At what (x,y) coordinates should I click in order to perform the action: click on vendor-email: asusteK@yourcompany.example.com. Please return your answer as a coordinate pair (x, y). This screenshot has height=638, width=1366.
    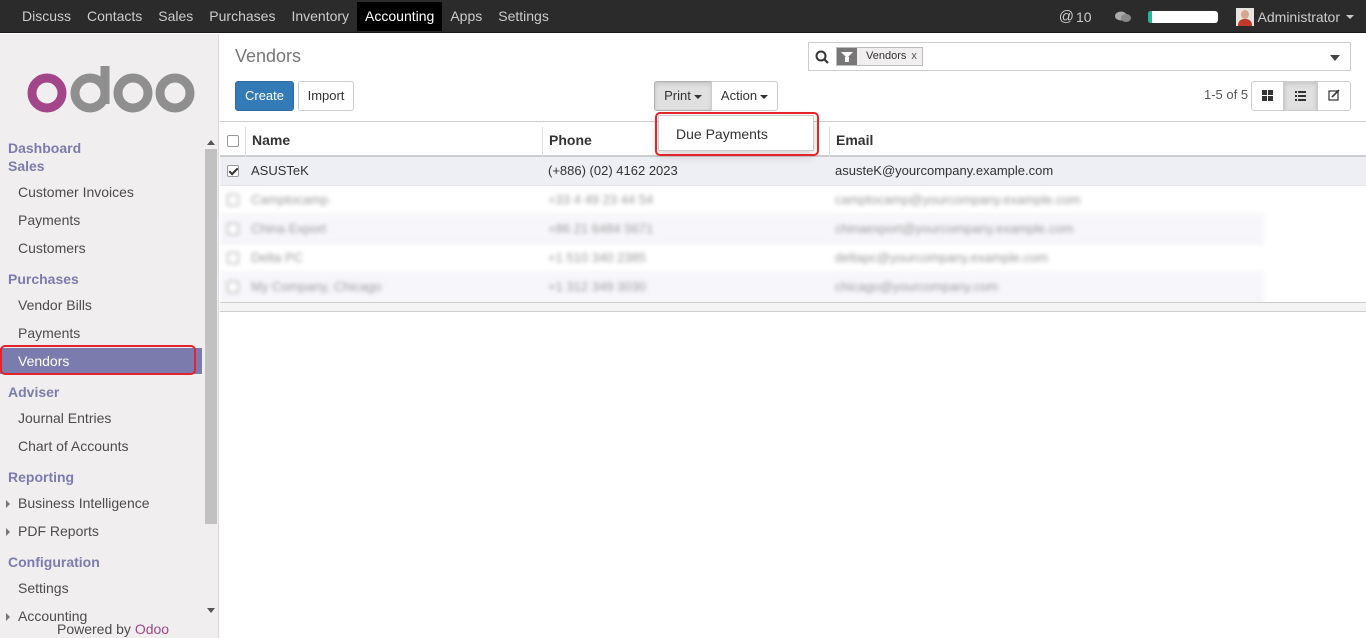
    Looking at the image, I should click on (944, 170).